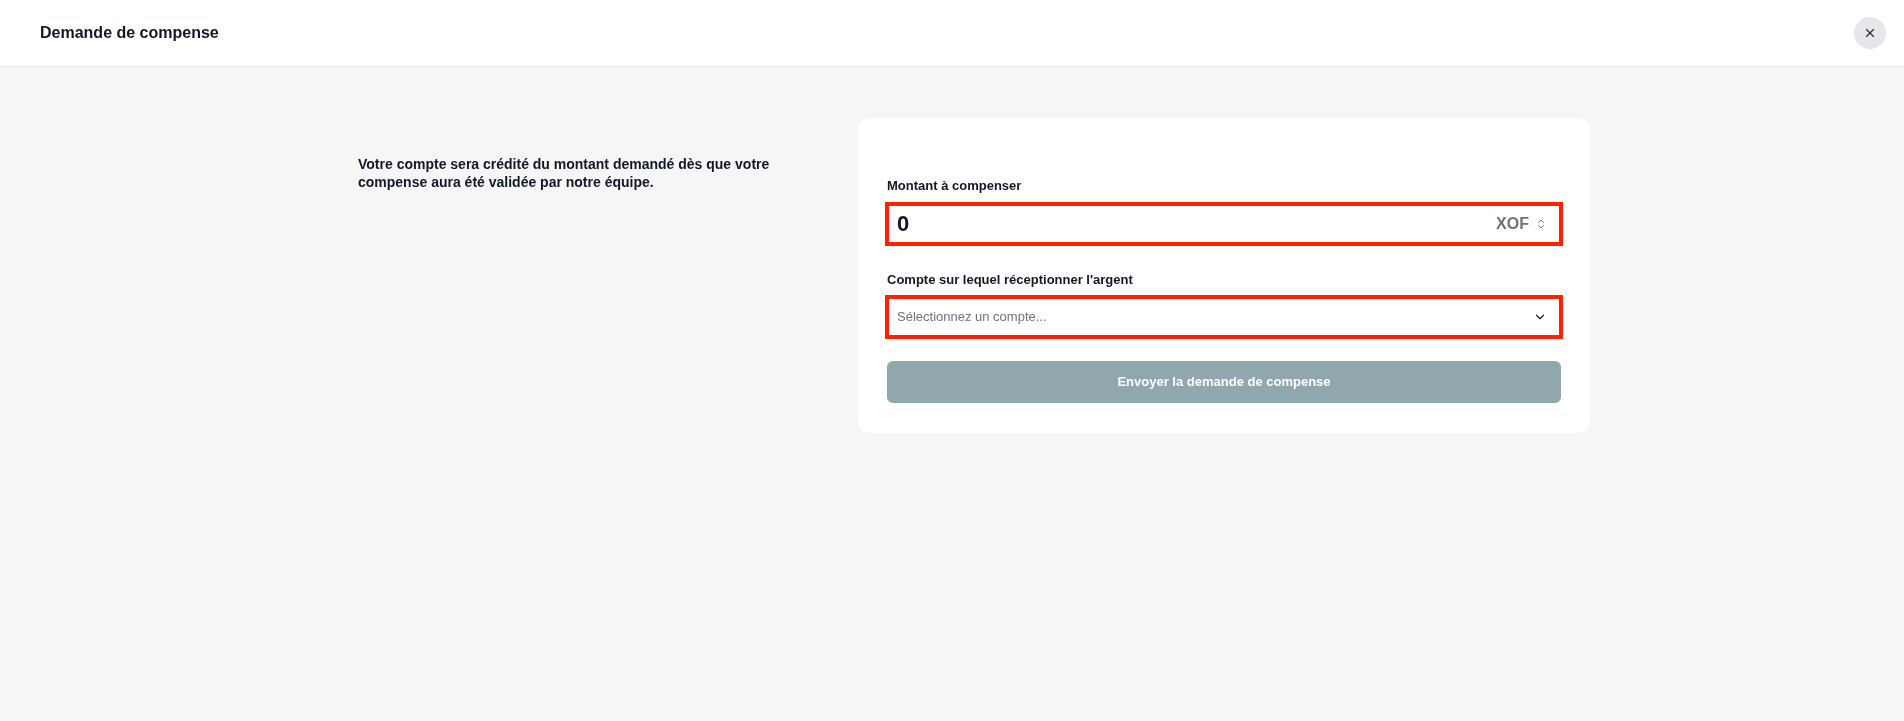  What do you see at coordinates (564, 173) in the screenshot?
I see `intro-text: Votre compte sera crédité du montant demandé dès que votre compense aura été validée par notre équipe.` at bounding box center [564, 173].